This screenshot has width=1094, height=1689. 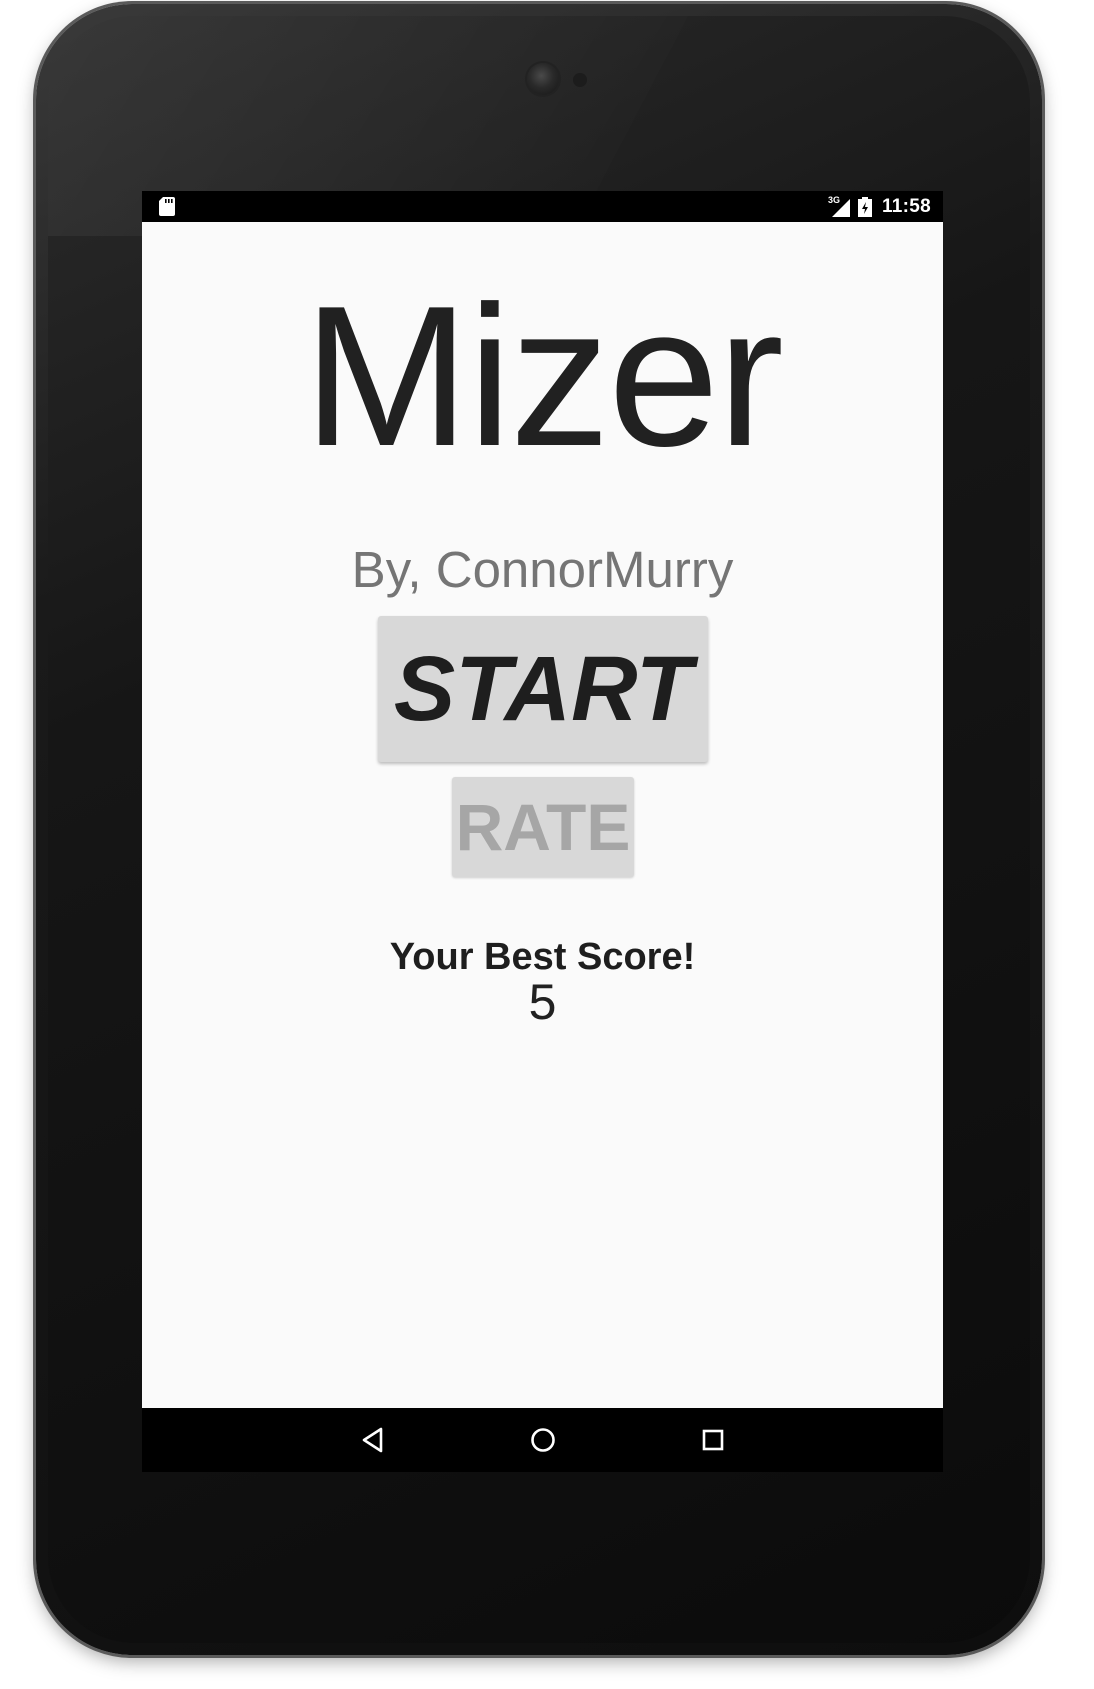 What do you see at coordinates (580, 80) in the screenshot?
I see `light-sensor` at bounding box center [580, 80].